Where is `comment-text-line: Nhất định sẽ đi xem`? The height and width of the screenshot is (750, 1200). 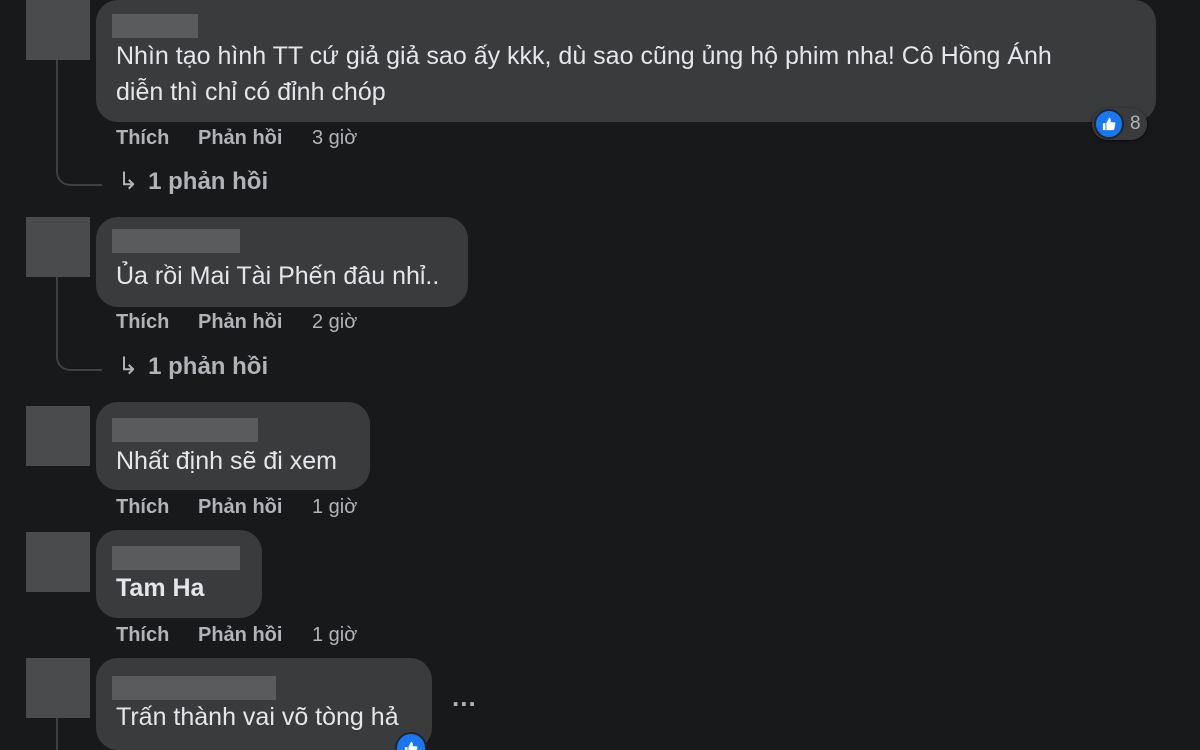
comment-text-line: Nhất định sẽ đi xem is located at coordinates (226, 461).